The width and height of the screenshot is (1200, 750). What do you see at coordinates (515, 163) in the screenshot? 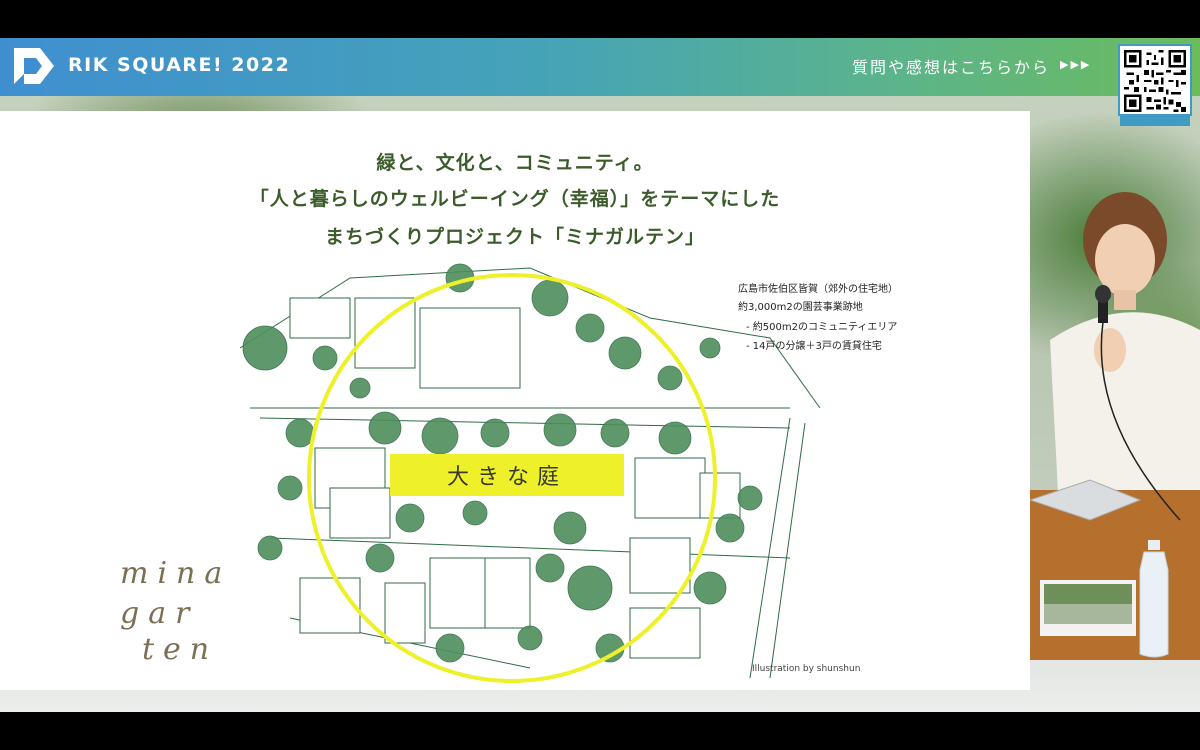
I see `slide-title-line-1: 緑と、文化と、コミュニティ。` at bounding box center [515, 163].